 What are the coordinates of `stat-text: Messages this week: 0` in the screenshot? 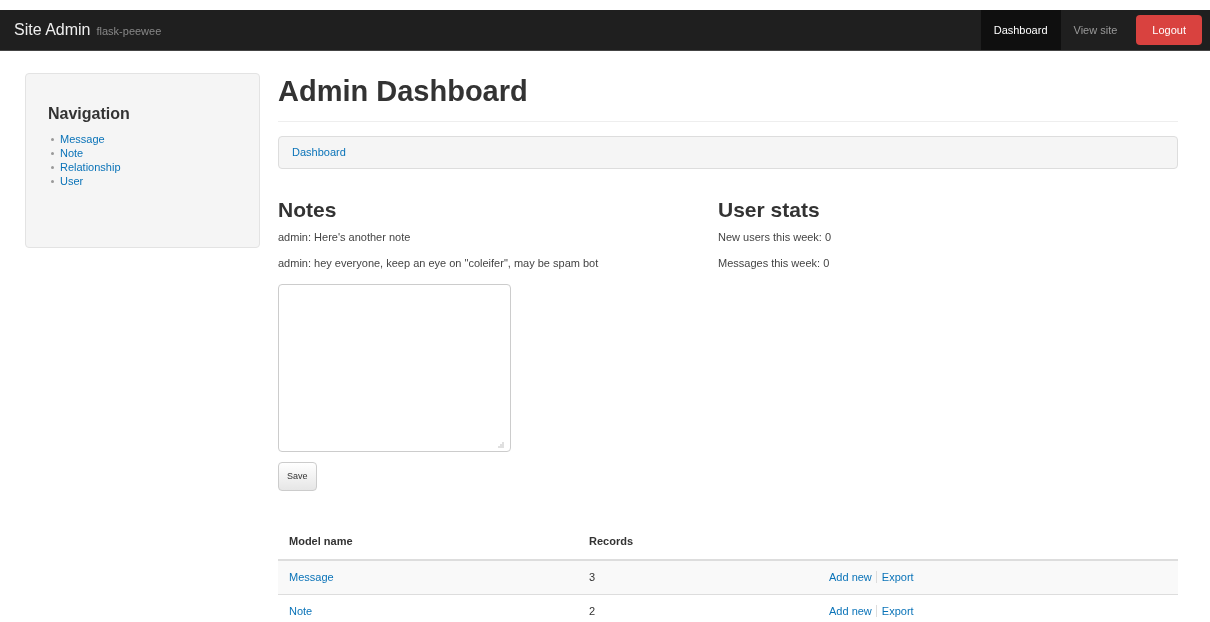 It's located at (774, 263).